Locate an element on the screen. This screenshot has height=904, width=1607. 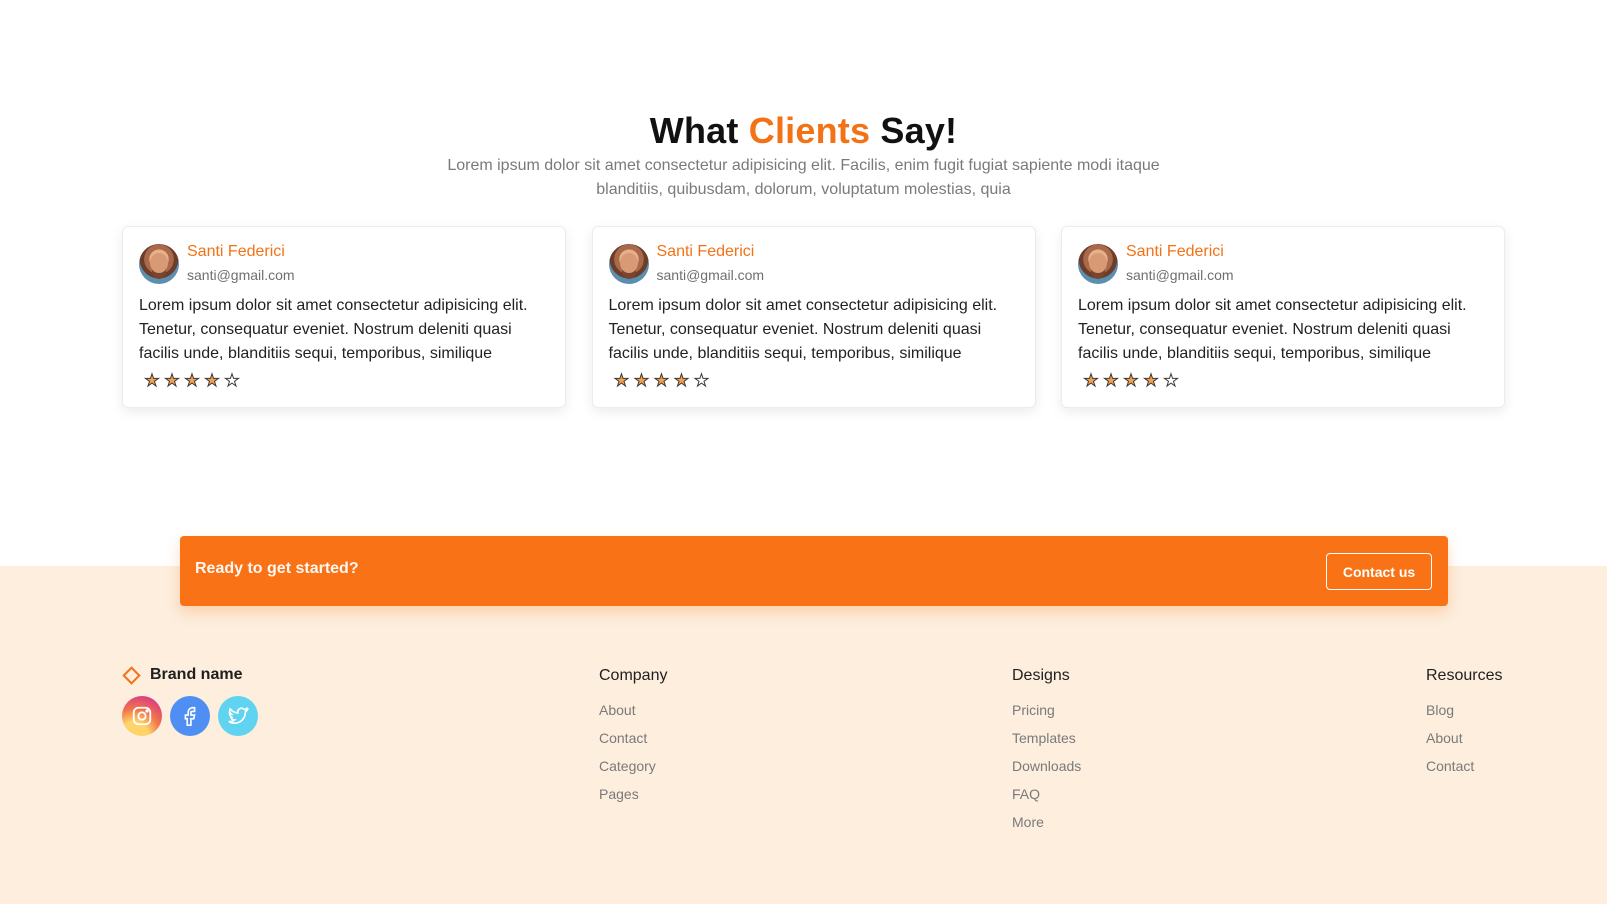
footer-link-more: More is located at coordinates (1028, 822).